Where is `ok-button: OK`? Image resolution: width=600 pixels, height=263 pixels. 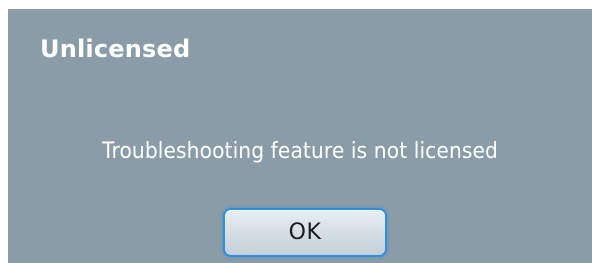 ok-button: OK is located at coordinates (305, 232).